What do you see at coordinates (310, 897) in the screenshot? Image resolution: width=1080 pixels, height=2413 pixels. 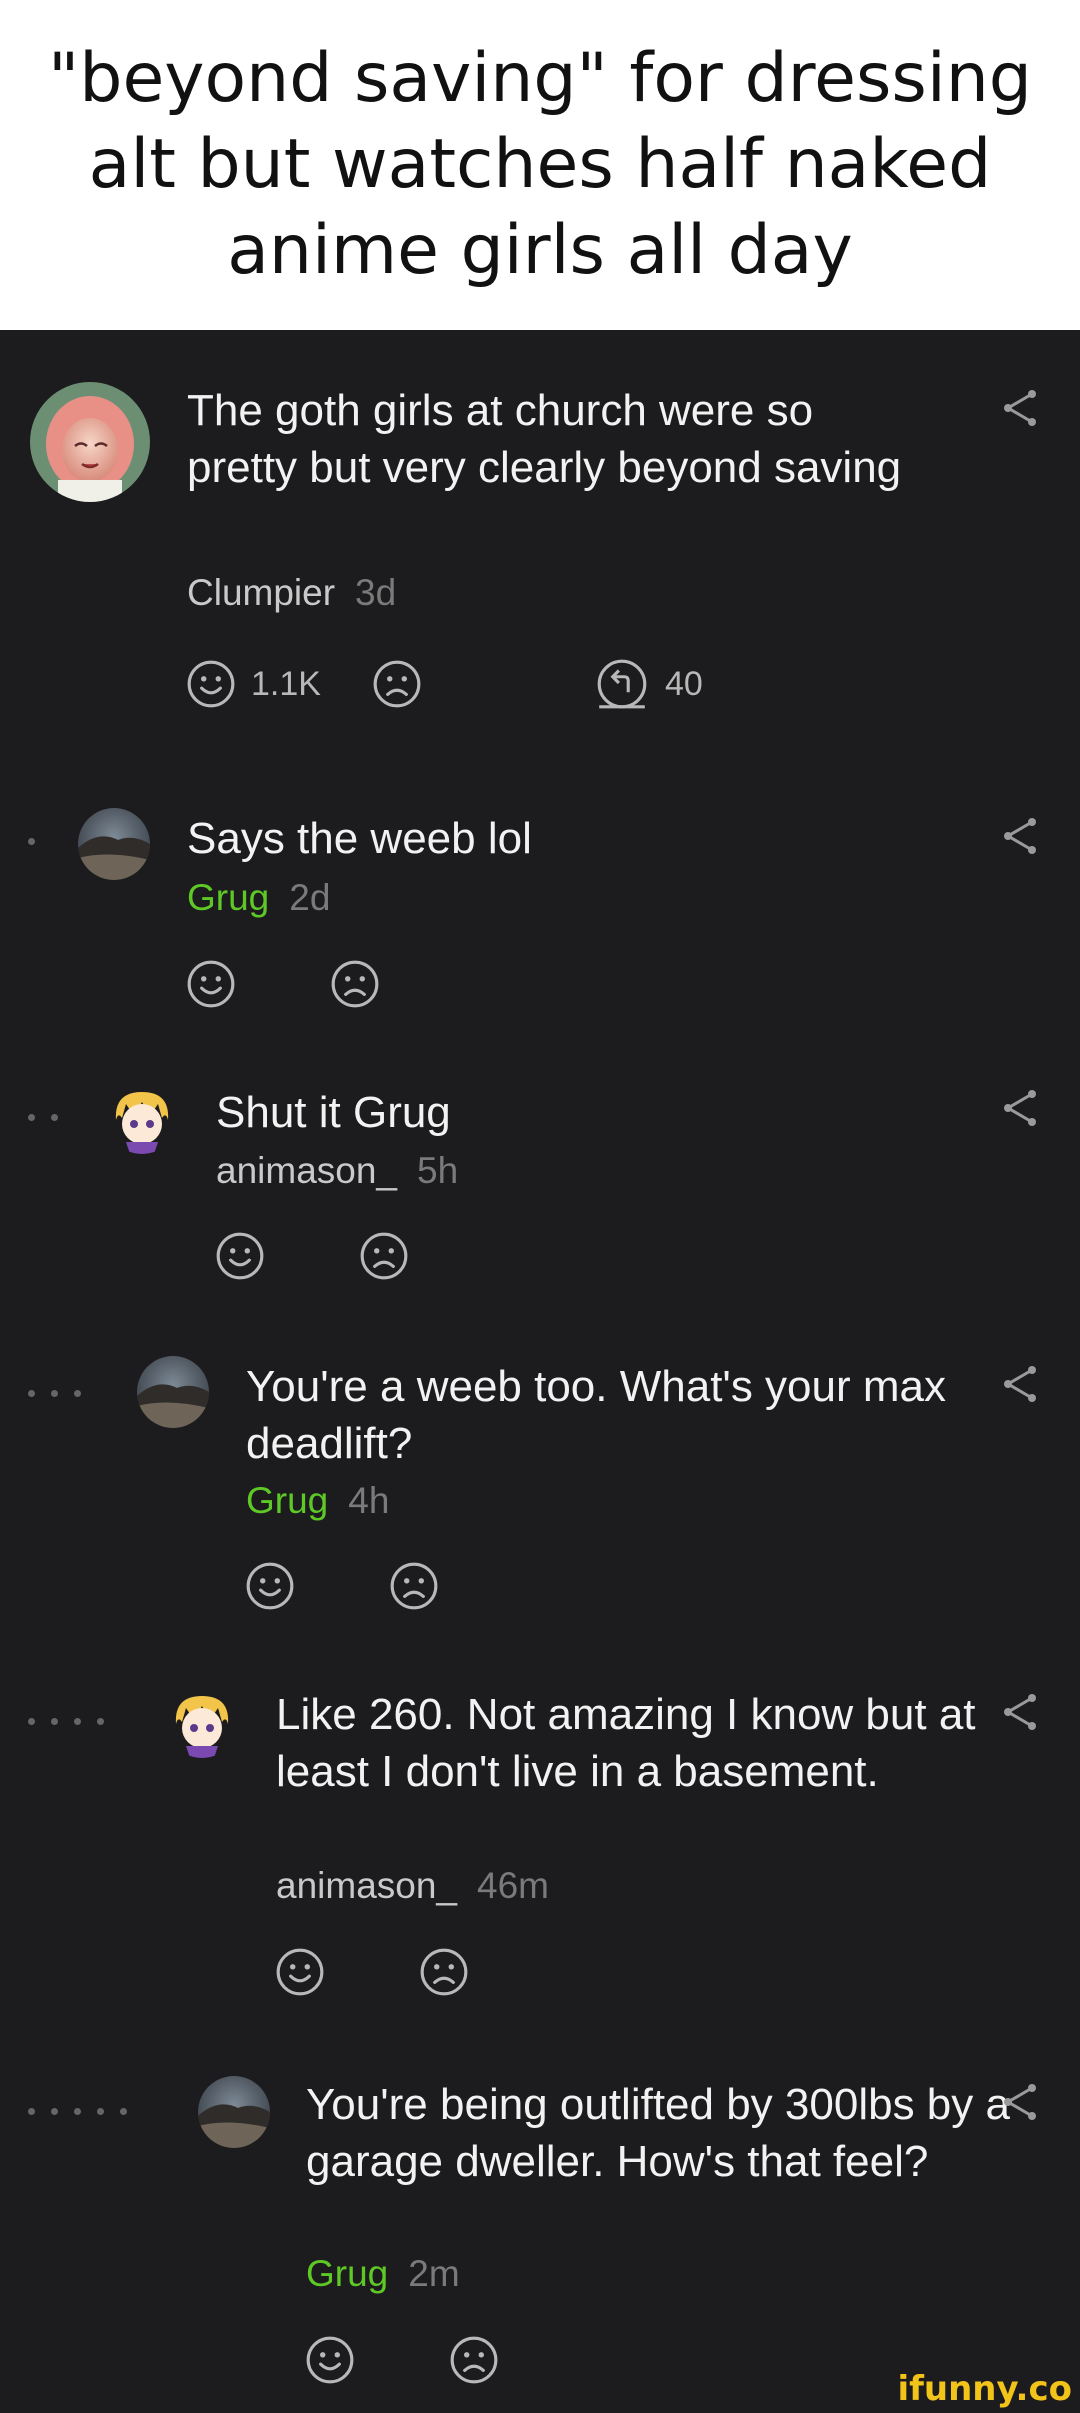 I see `comment-time: 2d` at bounding box center [310, 897].